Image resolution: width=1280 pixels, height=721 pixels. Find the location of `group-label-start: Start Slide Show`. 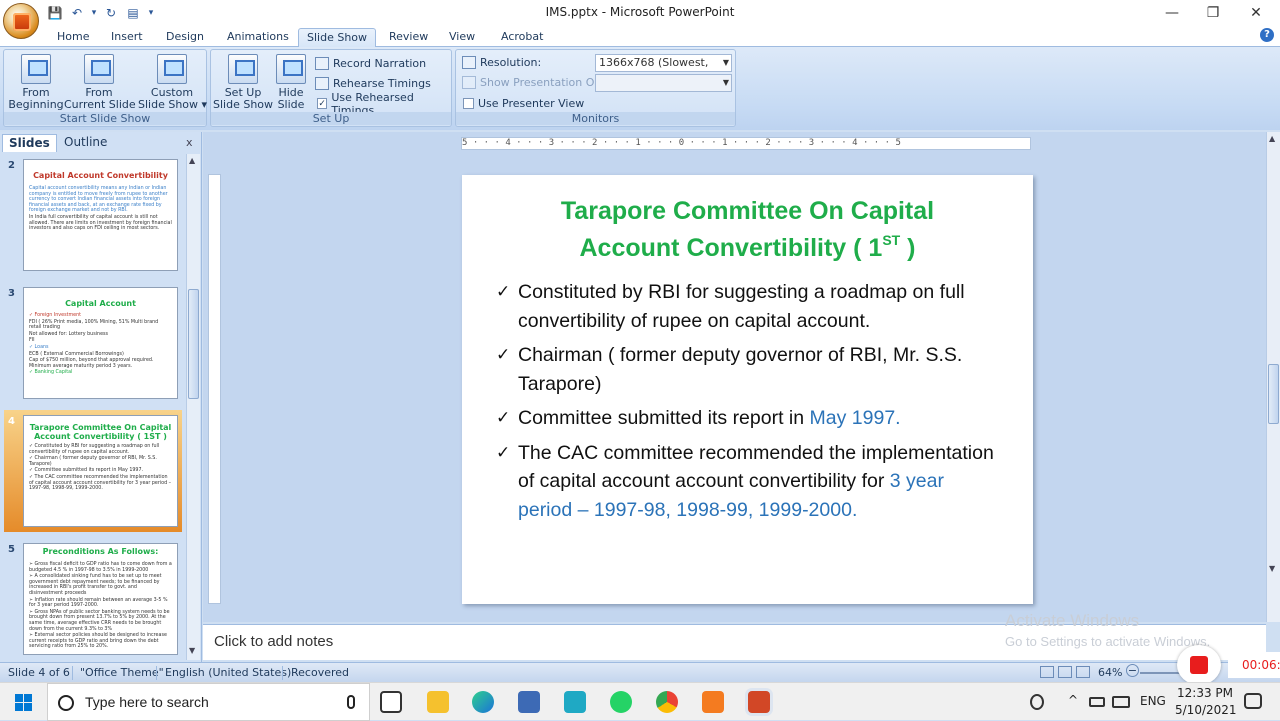

group-label-start: Start Slide Show is located at coordinates (105, 118).